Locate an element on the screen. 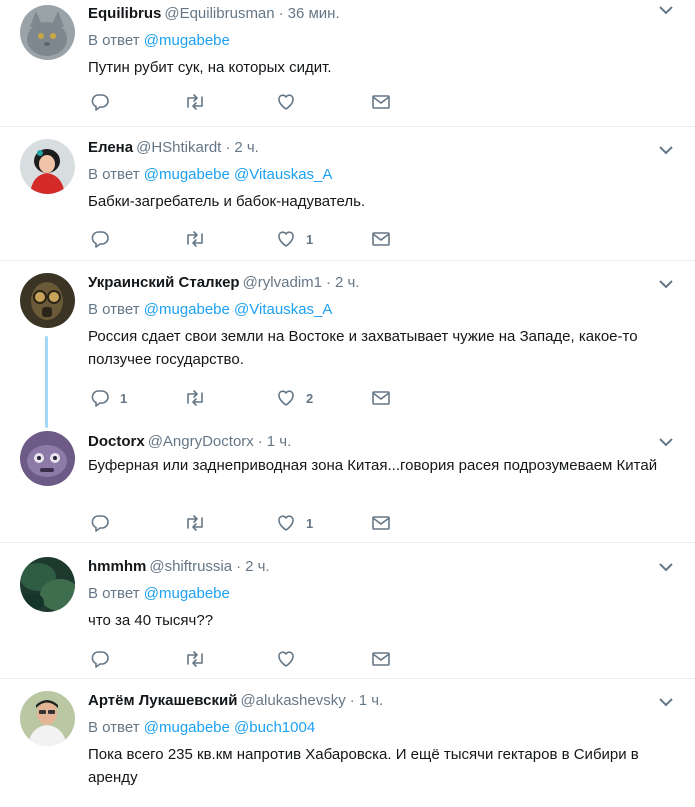 The image size is (695, 807). user-handle: @shiftrussia is located at coordinates (190, 566).